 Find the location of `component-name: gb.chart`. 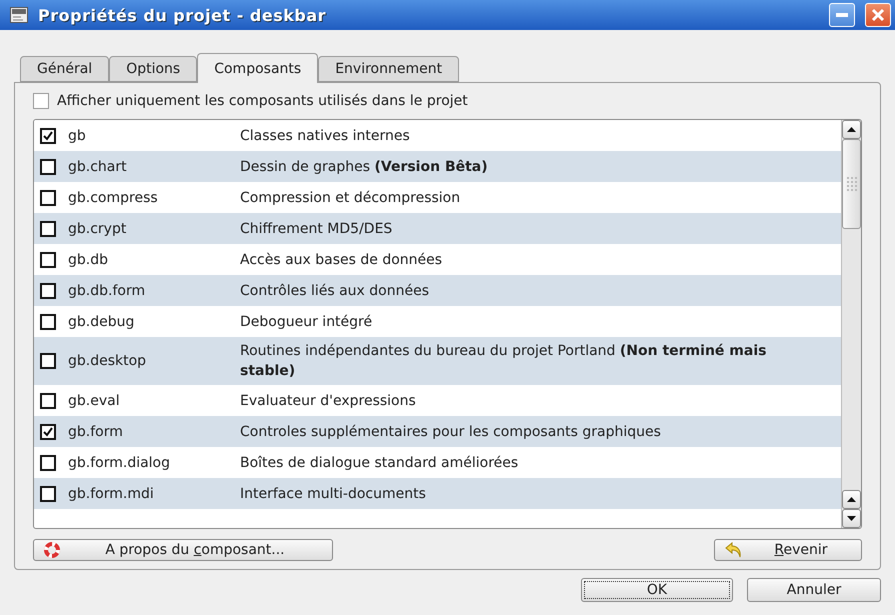

component-name: gb.chart is located at coordinates (98, 166).